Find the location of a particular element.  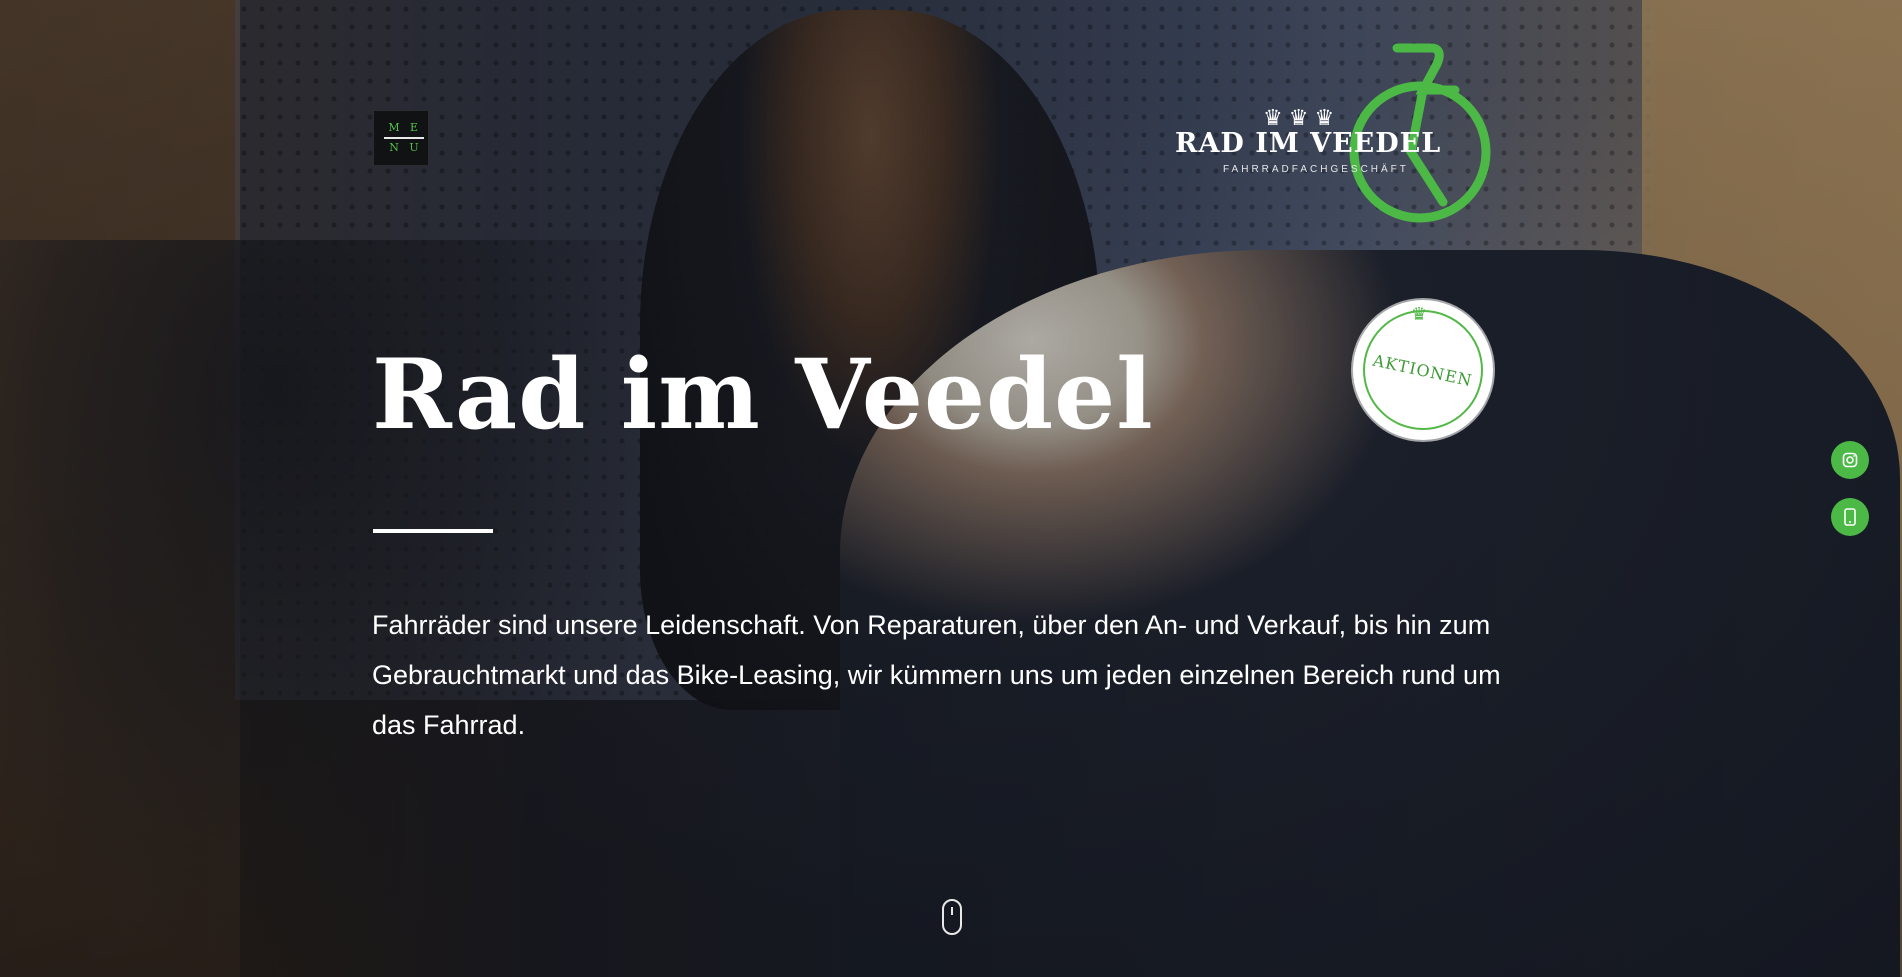

site-logo: ♛♛♛ RAD IM VEEDEL FAHRRADFACHGESCHÄFT is located at coordinates (1355, 140).